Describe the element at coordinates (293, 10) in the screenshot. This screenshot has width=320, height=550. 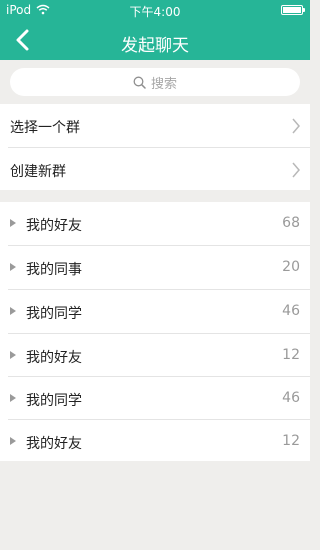
I see `battery-icon` at that location.